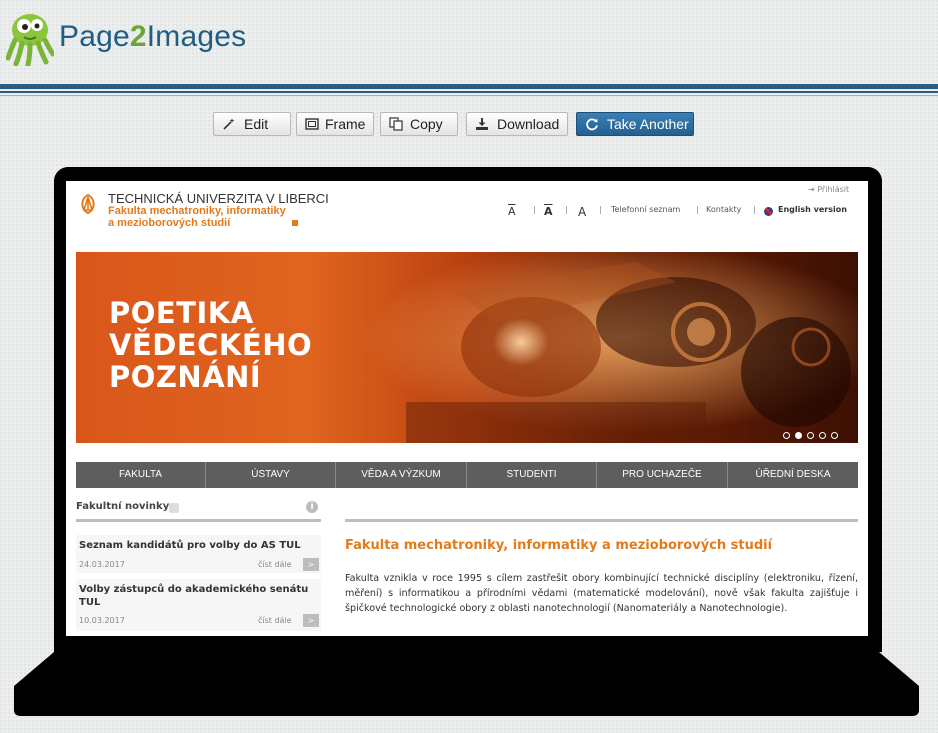  I want to click on faculty-accent-square, so click(295, 223).